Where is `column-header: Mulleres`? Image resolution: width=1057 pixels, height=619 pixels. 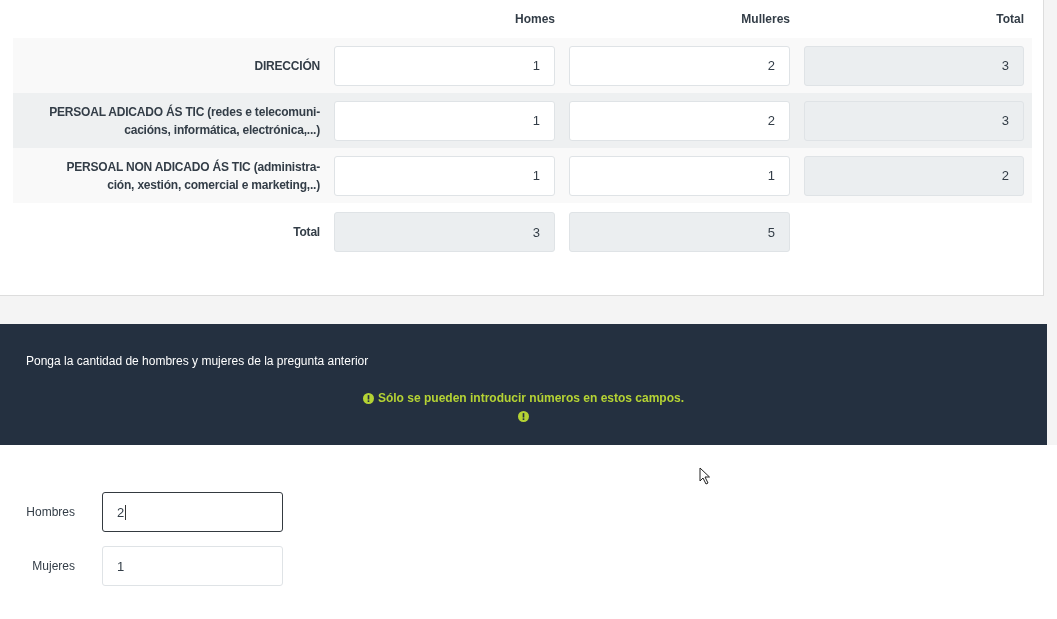 column-header: Mulleres is located at coordinates (765, 19).